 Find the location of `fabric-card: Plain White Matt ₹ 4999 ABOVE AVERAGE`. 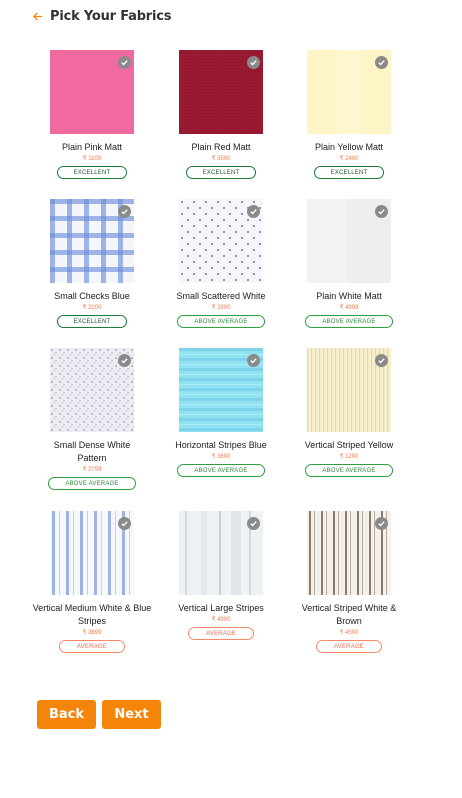

fabric-card: Plain White Matt ₹ 4999 ABOVE AVERAGE is located at coordinates (349, 263).